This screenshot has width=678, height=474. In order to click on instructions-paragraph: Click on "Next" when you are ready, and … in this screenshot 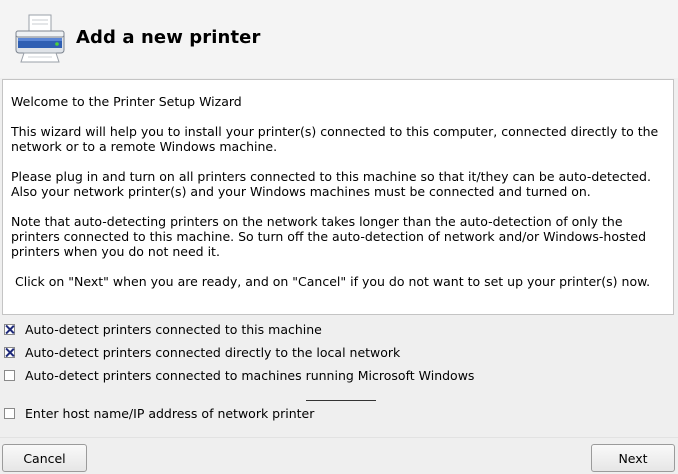, I will do `click(333, 281)`.